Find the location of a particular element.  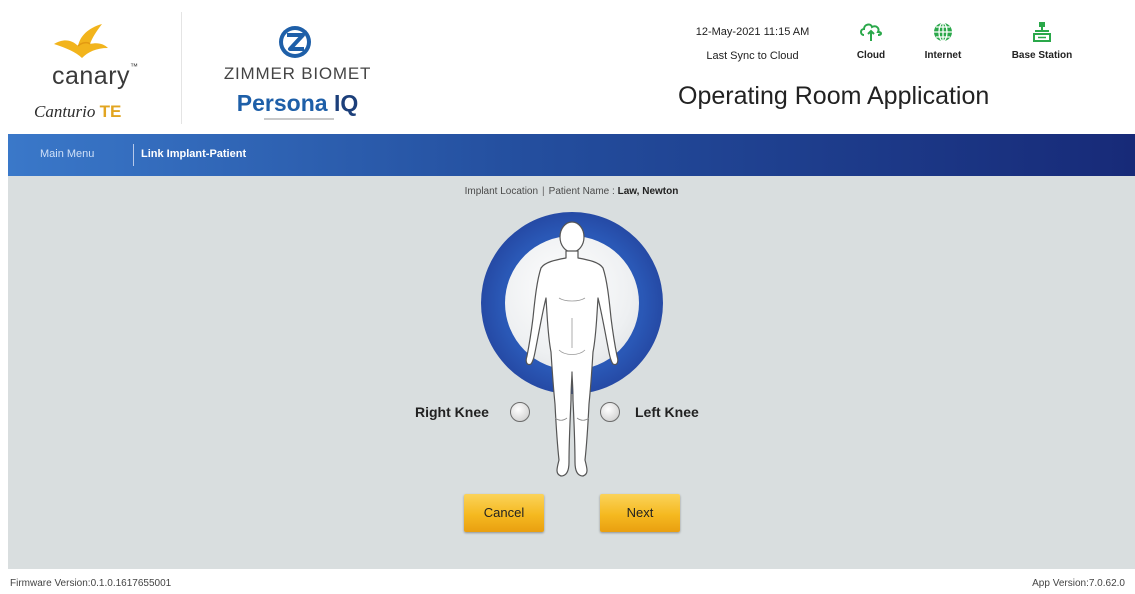

header-divider is located at coordinates (181, 68).